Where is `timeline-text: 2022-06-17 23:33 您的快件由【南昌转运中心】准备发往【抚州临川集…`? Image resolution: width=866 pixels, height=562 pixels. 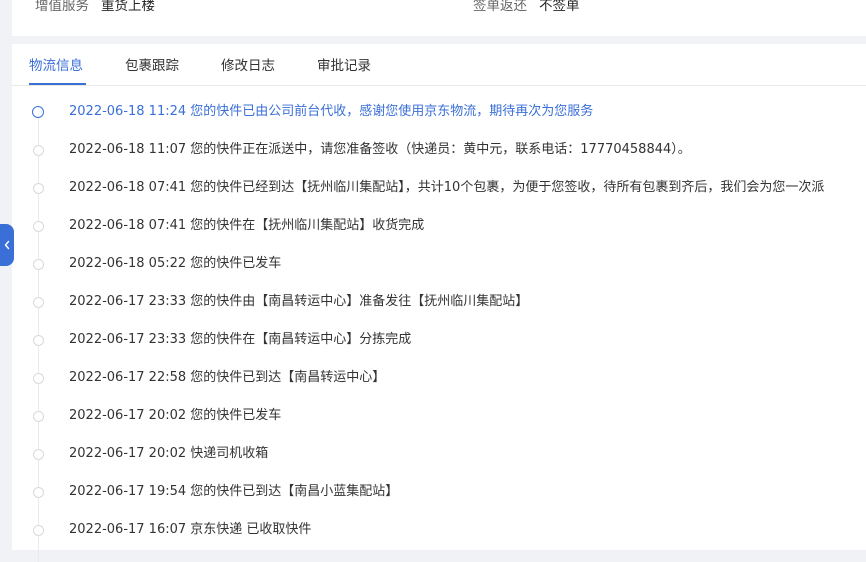
timeline-text: 2022-06-17 23:33 您的快件由【南昌转运中心】准备发往【抚州临川集… is located at coordinates (299, 301).